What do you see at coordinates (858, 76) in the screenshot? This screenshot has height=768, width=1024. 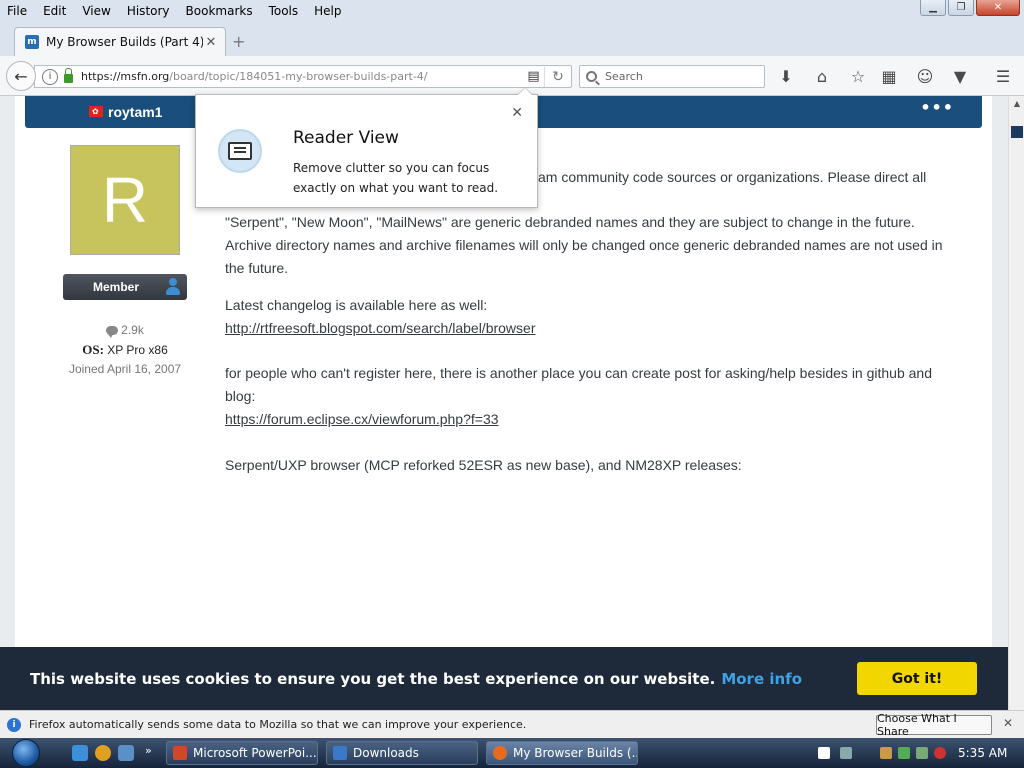 I see `bookmark-star-icon: ☆` at bounding box center [858, 76].